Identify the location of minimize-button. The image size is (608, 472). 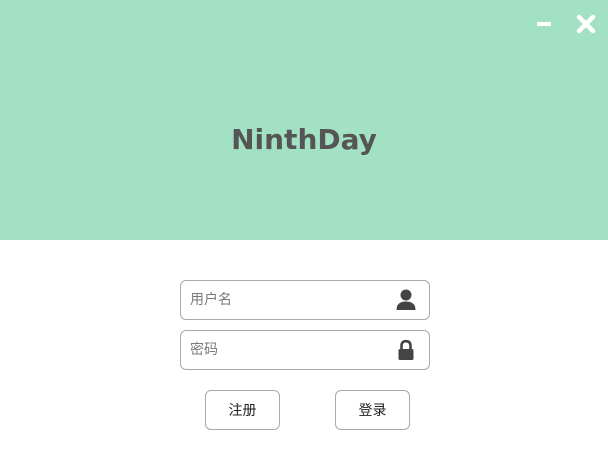
(544, 24).